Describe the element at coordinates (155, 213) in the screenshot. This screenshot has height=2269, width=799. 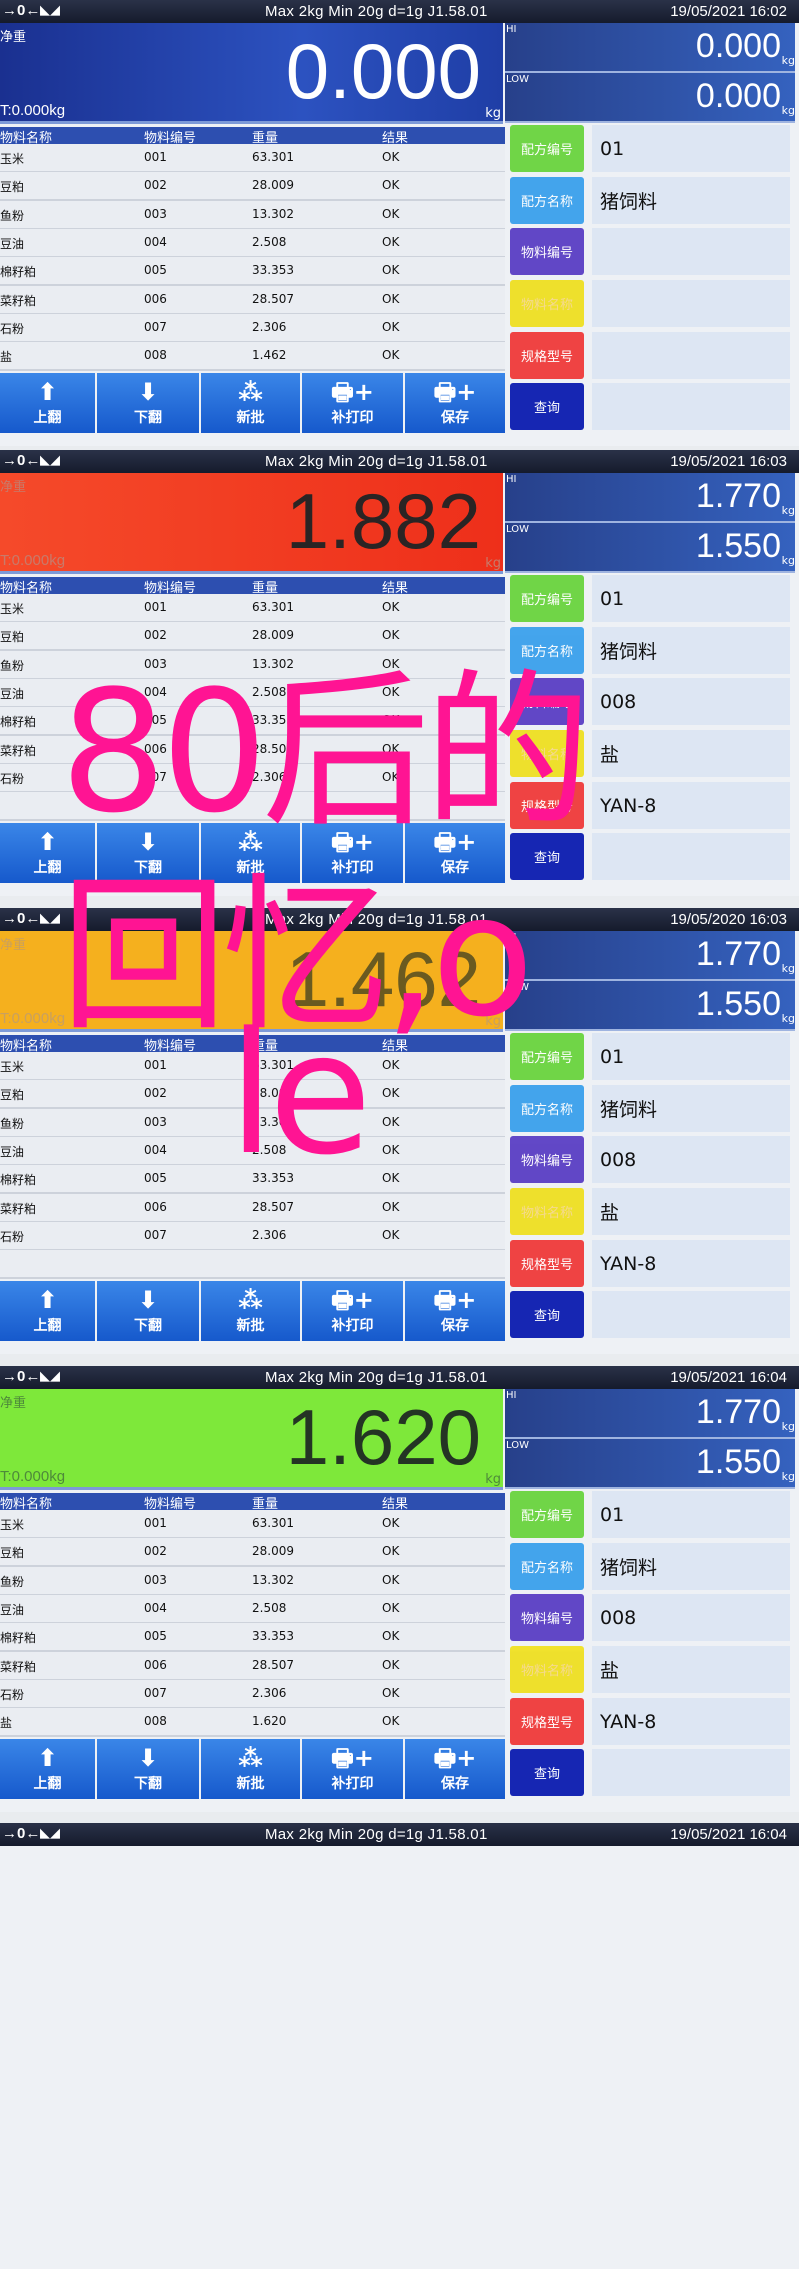
I see `table-cell: 003` at that location.